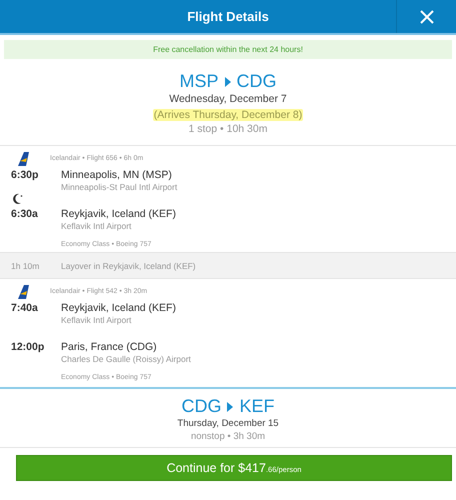 The image size is (456, 500). Describe the element at coordinates (17, 199) in the screenshot. I see `moon-icon` at that location.